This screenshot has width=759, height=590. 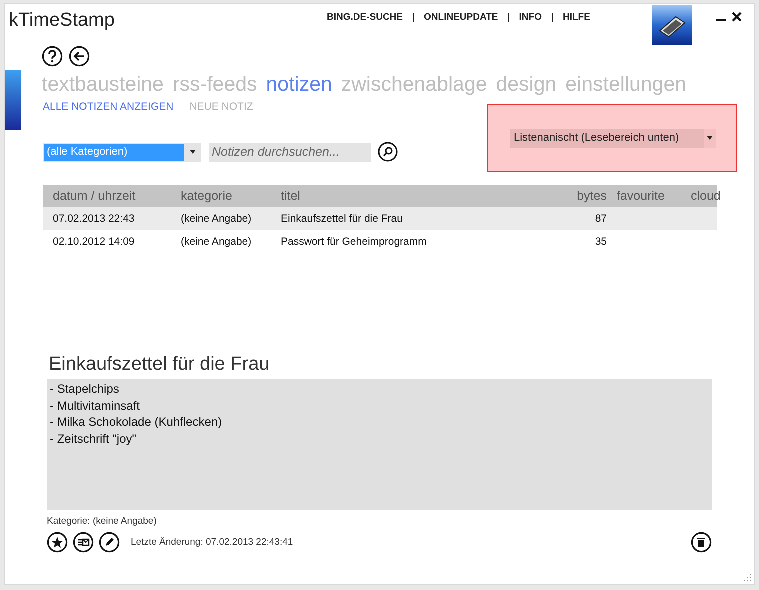 I want to click on search-icon, so click(x=388, y=152).